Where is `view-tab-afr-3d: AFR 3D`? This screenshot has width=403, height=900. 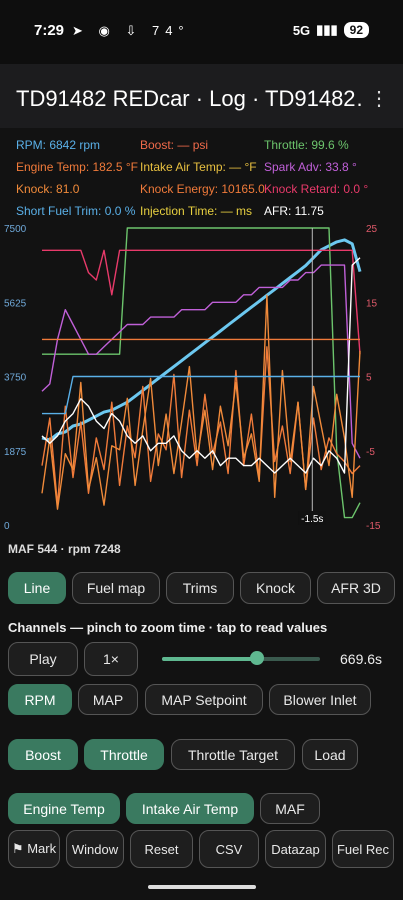
view-tab-afr-3d: AFR 3D is located at coordinates (356, 588).